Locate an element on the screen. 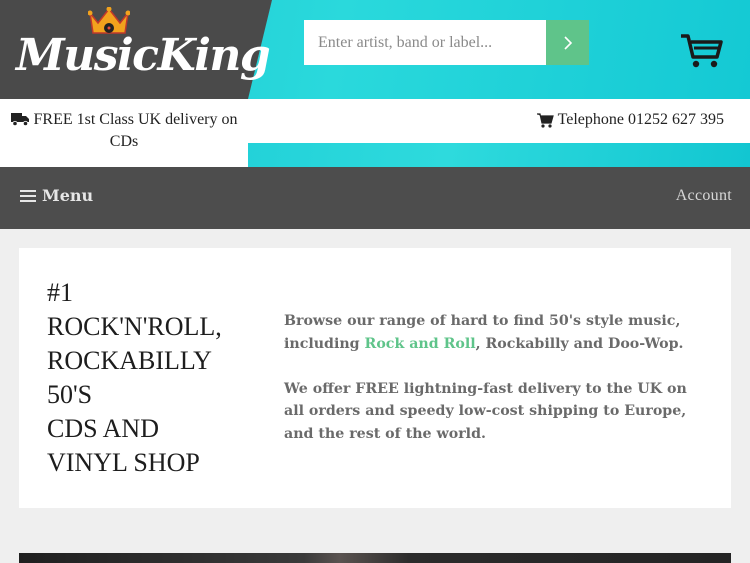 The width and height of the screenshot is (750, 563). delivery-text: FREE 1st Class UK delivery on CDs is located at coordinates (135, 130).